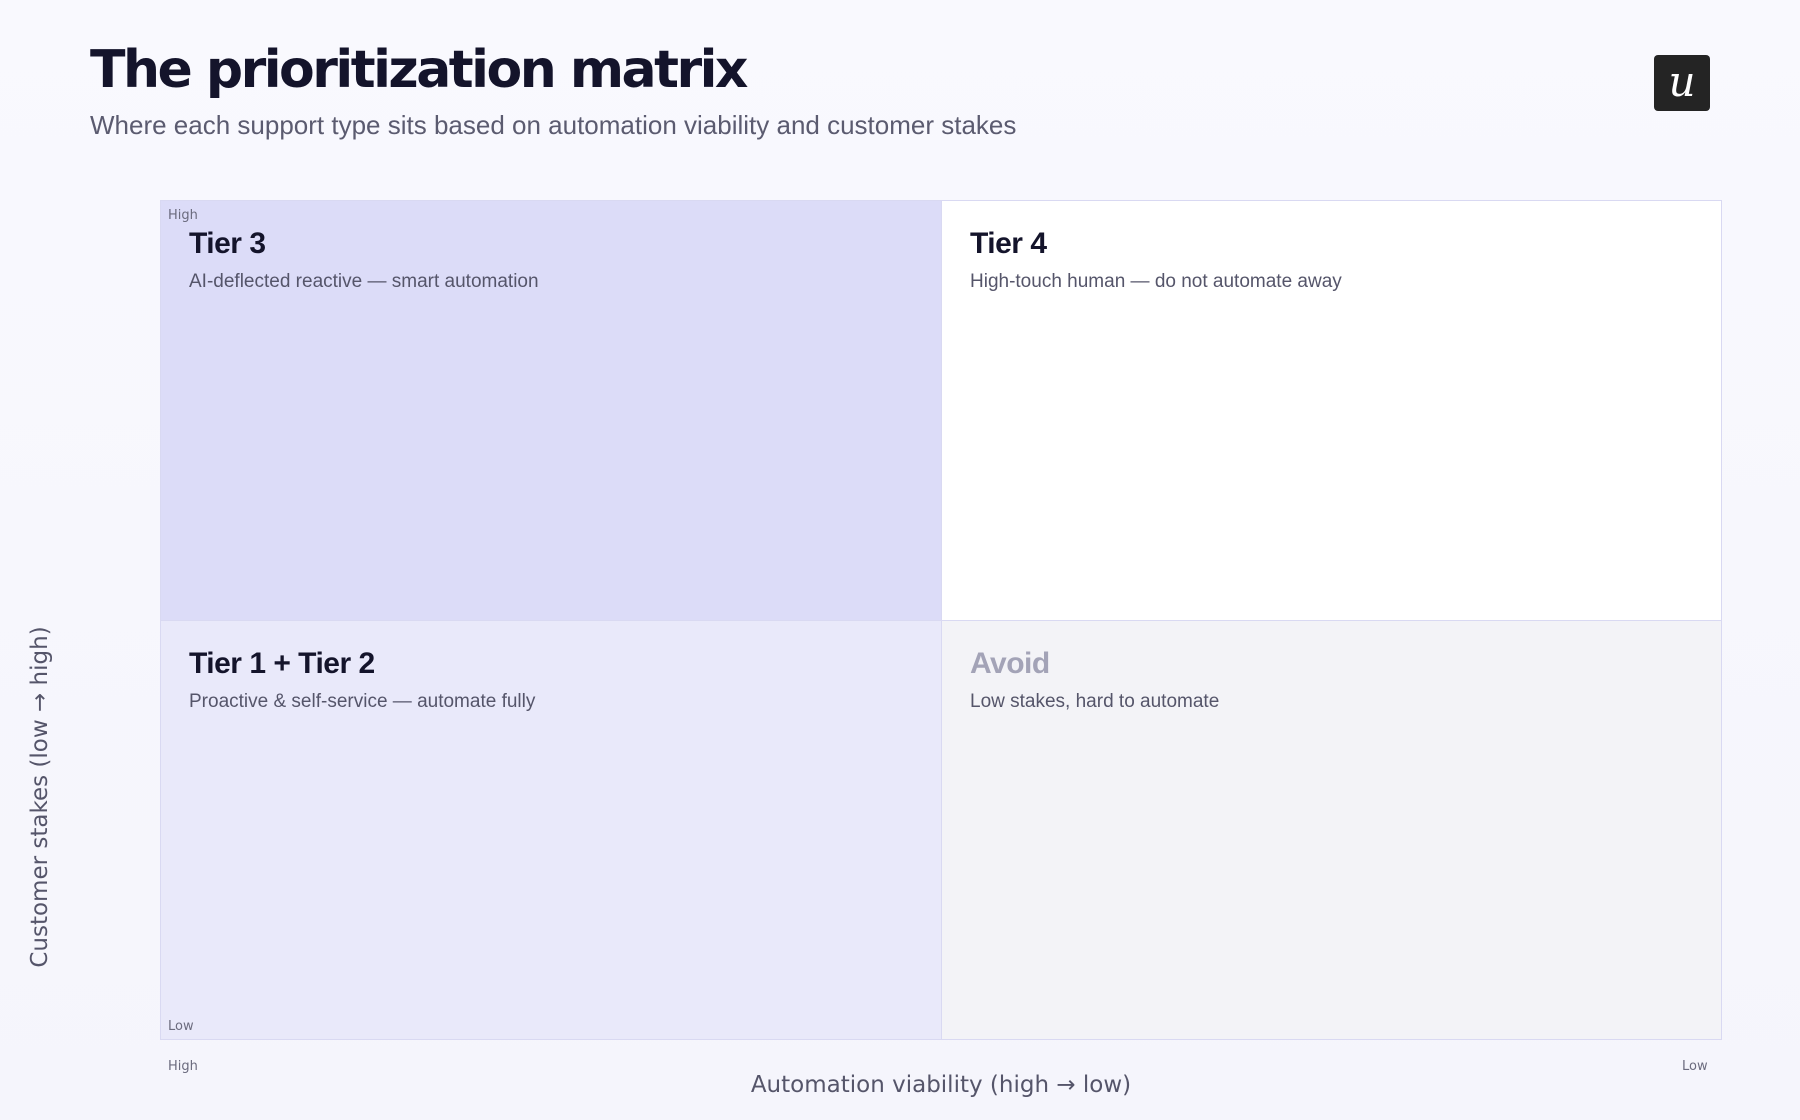 Image resolution: width=1800 pixels, height=1120 pixels. What do you see at coordinates (1695, 1066) in the screenshot?
I see `x-axis-low-label: Low` at bounding box center [1695, 1066].